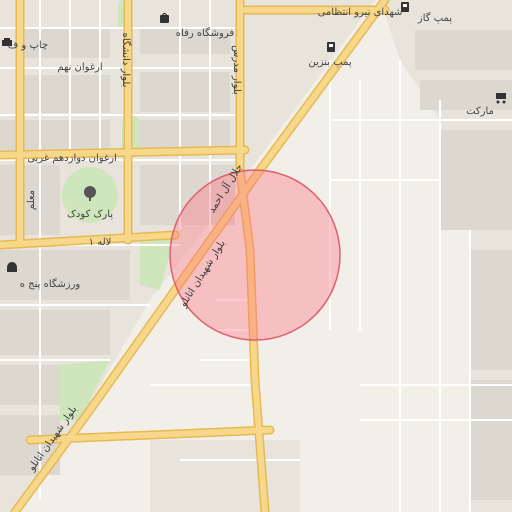 Image resolution: width=512 pixels, height=512 pixels. What do you see at coordinates (126, 60) in the screenshot?
I see `label-bolvar-daneshgah: بلوار دانشگاه` at bounding box center [126, 60].